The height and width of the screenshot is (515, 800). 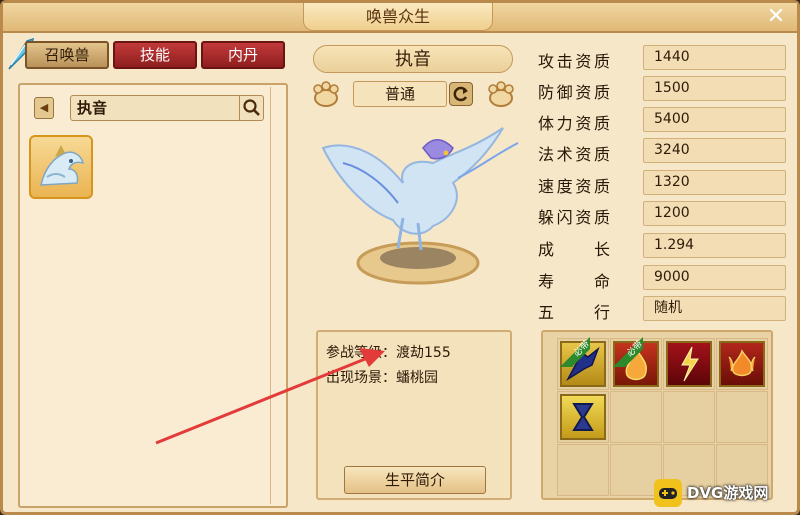 I want to click on stat-value-growth: 1.294, so click(x=714, y=245).